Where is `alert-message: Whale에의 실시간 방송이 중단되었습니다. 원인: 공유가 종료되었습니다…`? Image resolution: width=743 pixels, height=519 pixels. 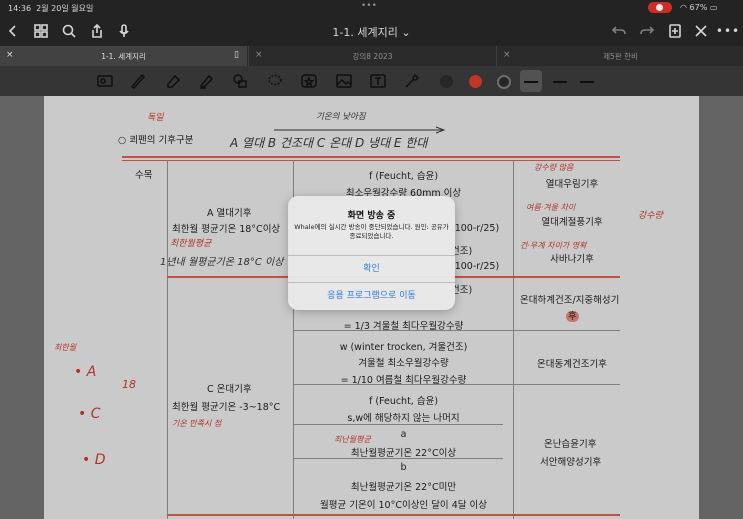
alert-message: Whale에의 실시간 방송이 중단되었습니다. 원인: 공유가 종료되었습니다… is located at coordinates (371, 231).